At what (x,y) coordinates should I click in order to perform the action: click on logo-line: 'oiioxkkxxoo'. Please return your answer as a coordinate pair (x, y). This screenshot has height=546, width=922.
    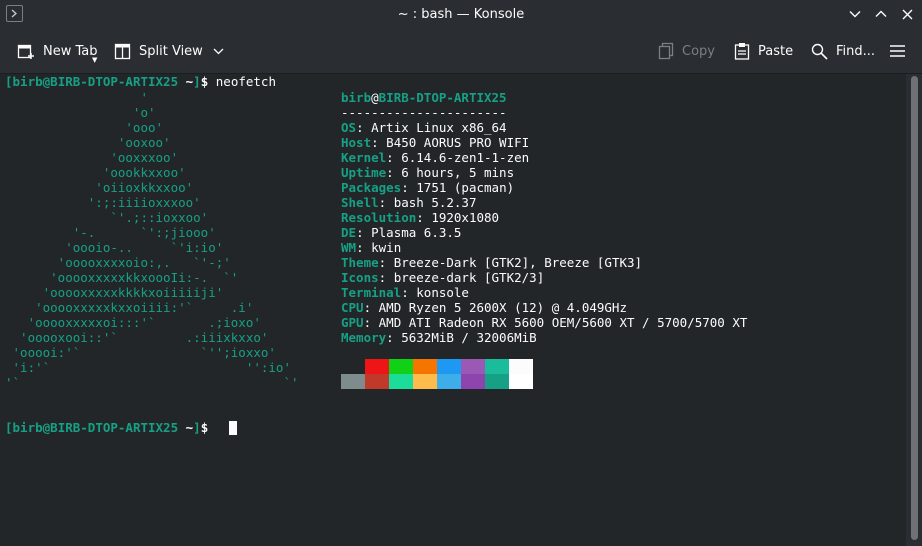
    Looking at the image, I should click on (99, 187).